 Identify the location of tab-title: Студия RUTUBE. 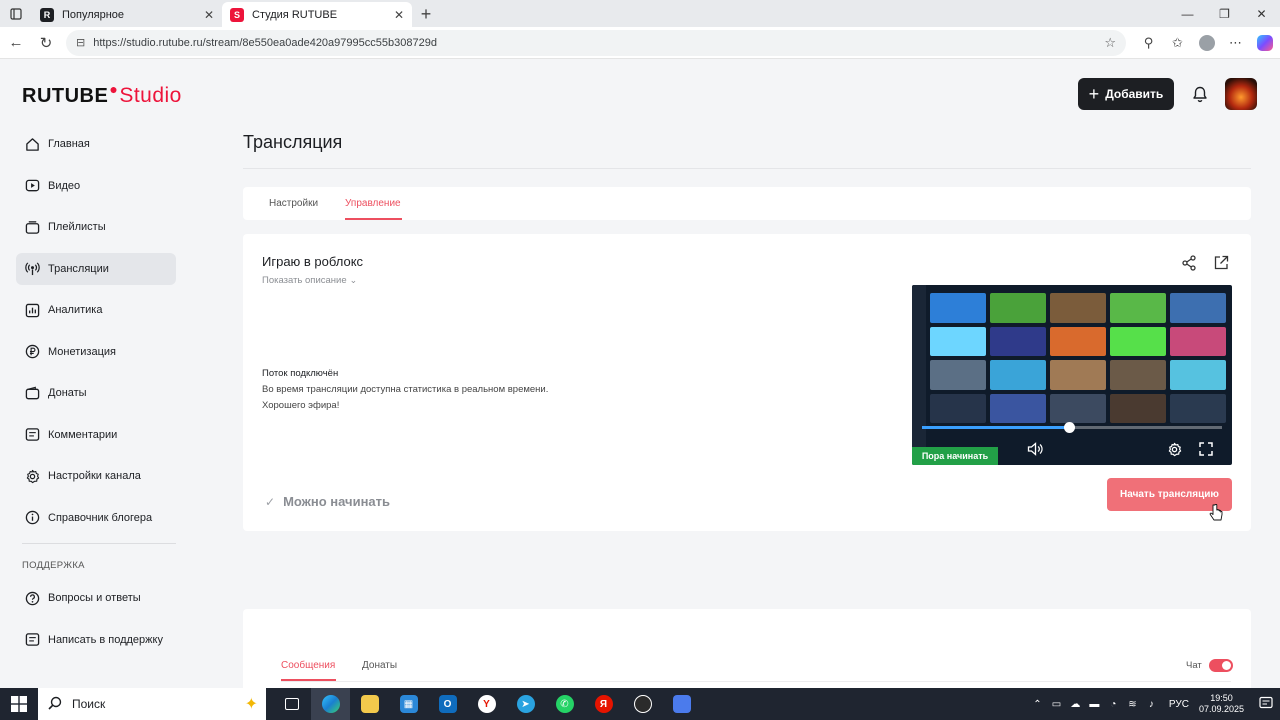
(295, 14).